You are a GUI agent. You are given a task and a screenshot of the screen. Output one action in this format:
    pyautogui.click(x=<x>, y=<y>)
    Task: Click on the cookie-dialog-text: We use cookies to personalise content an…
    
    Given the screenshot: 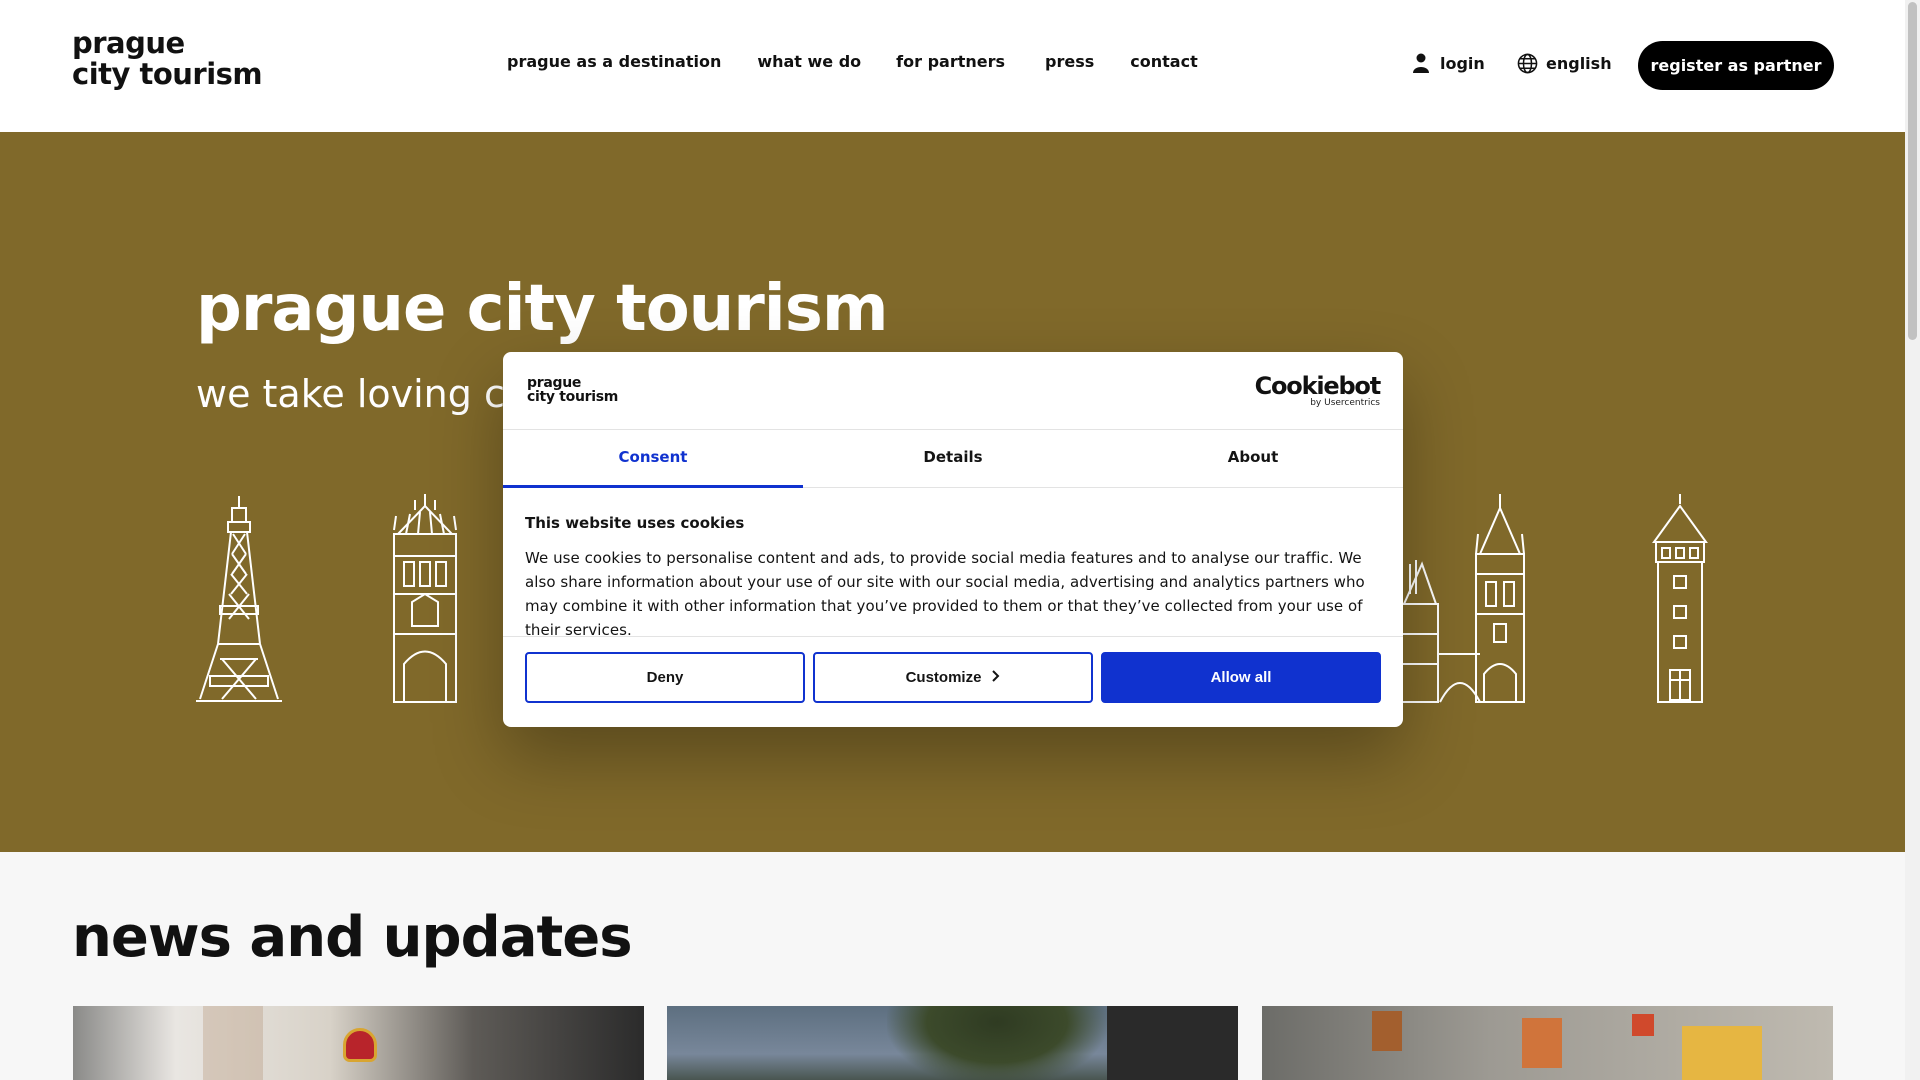 What is the action you would take?
    pyautogui.click(x=945, y=594)
    